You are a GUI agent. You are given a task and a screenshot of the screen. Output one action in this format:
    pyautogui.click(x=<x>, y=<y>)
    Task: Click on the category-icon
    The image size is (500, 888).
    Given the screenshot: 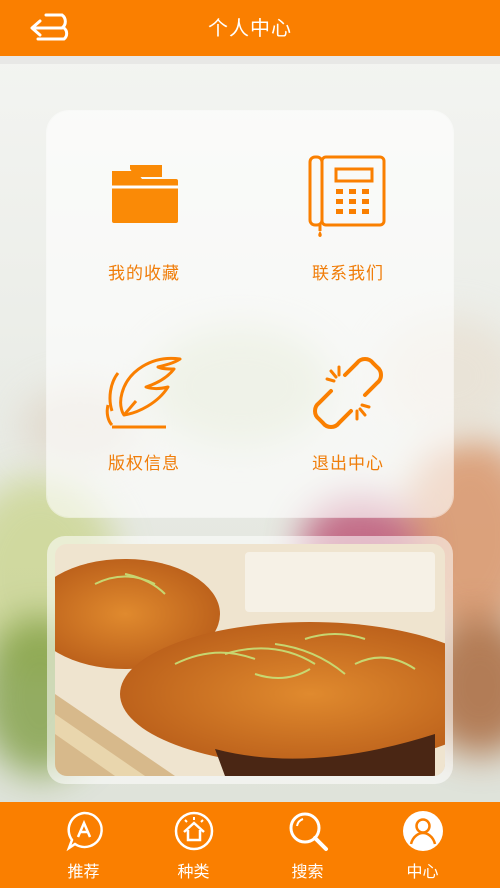 What is the action you would take?
    pyautogui.click(x=193, y=831)
    